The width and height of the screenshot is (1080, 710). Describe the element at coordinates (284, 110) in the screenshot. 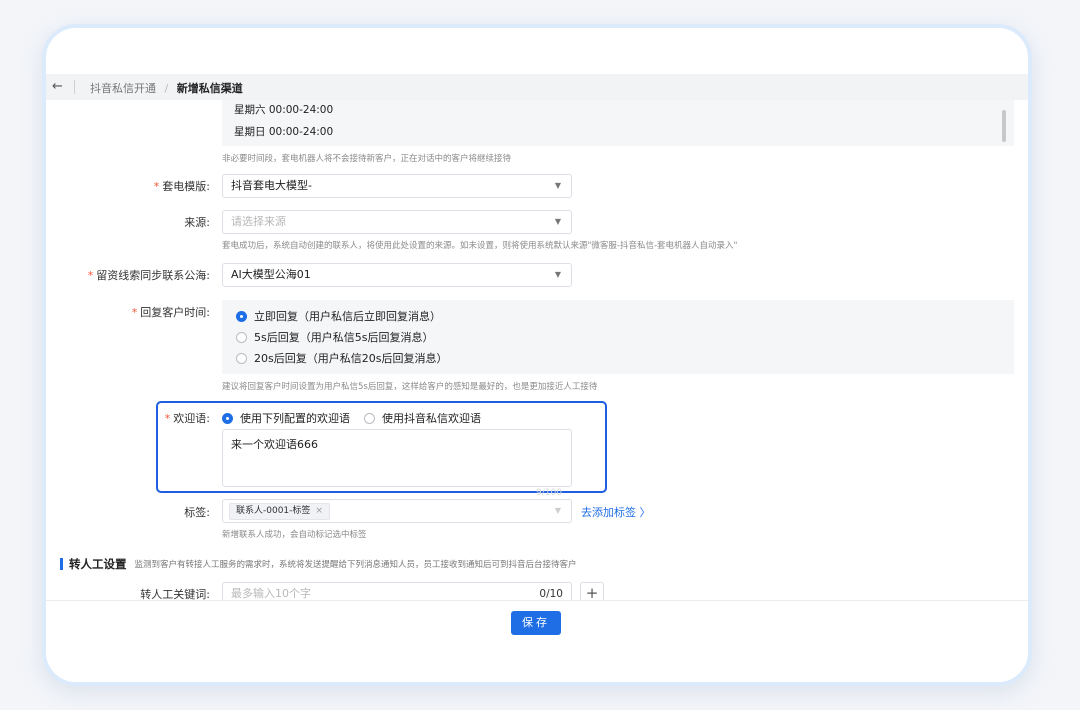

I see `hours-line-saturday: 星期六 00:00-24:00` at that location.